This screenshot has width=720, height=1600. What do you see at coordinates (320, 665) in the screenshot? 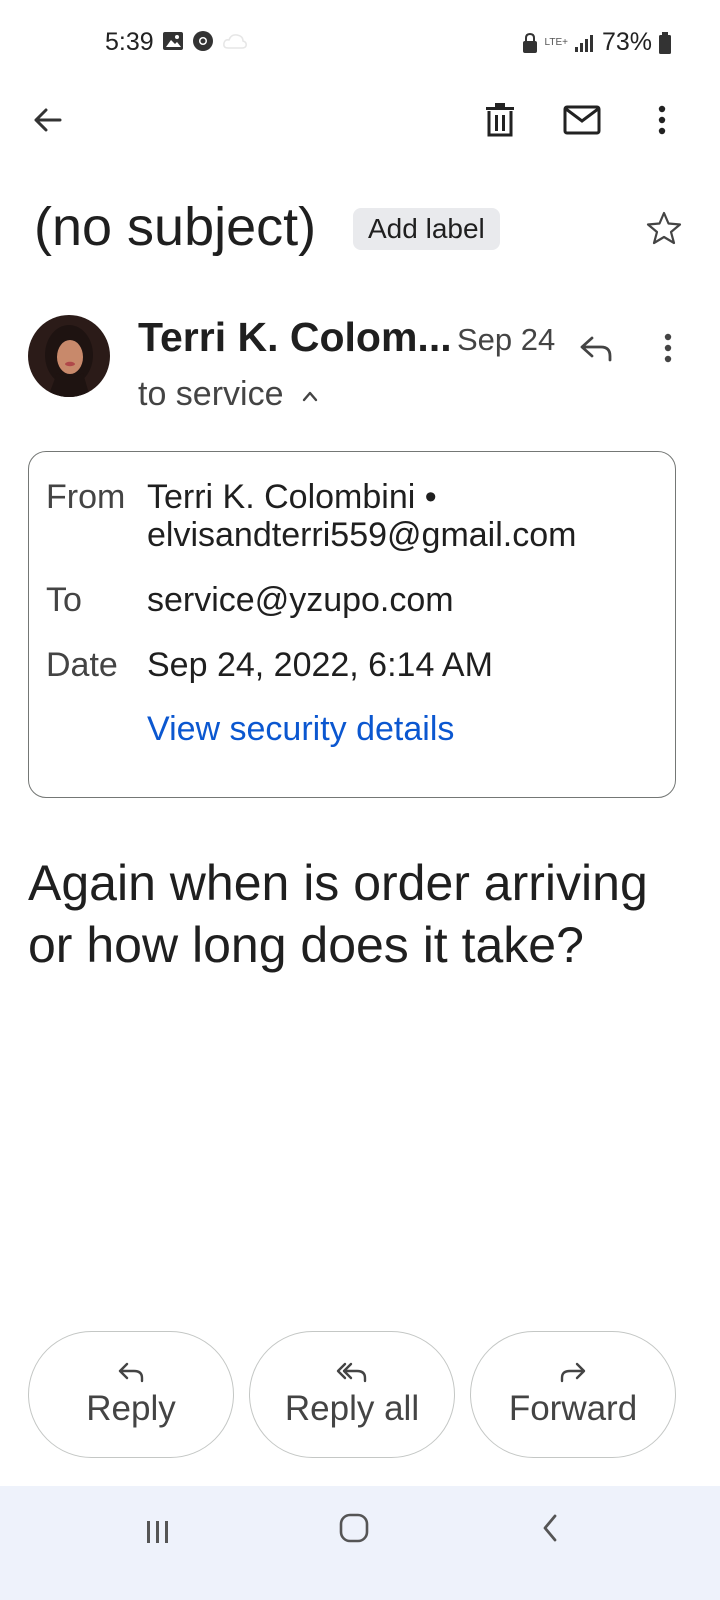
I see `date-value: Sep 24, 2022, 6:14 AM` at bounding box center [320, 665].